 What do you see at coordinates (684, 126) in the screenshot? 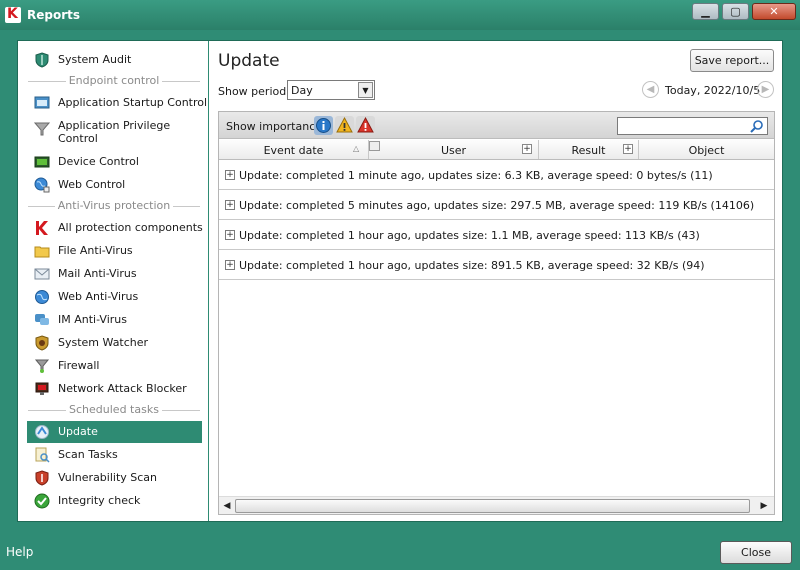
I see `search-input` at bounding box center [684, 126].